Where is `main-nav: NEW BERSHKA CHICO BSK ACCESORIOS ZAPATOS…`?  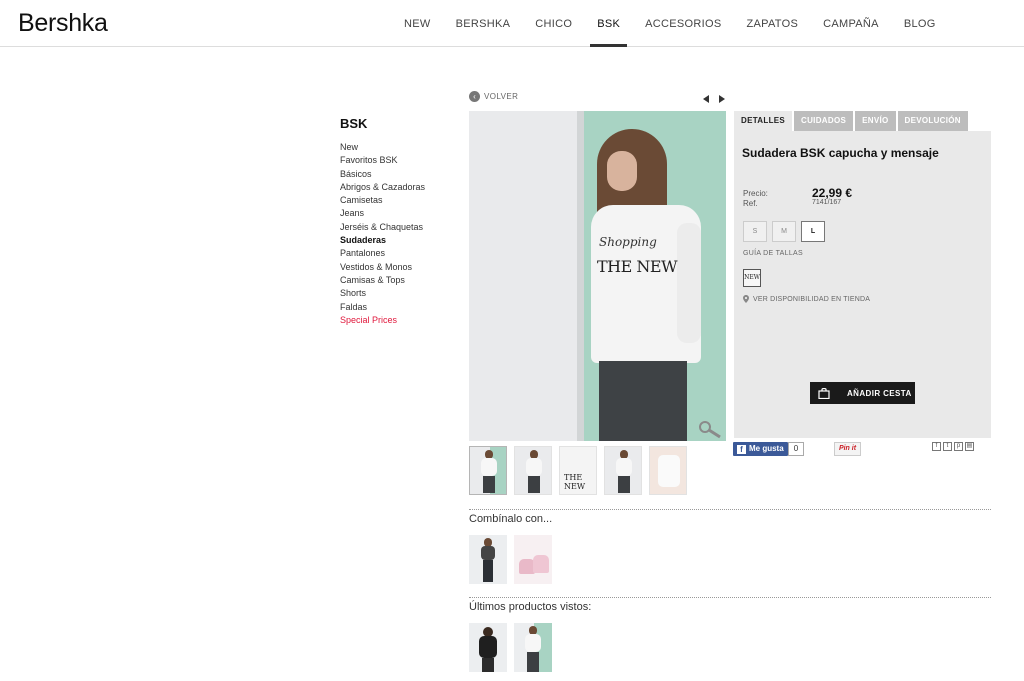
main-nav: NEW BERSHKA CHICO BSK ACCESORIOS ZAPATOS… is located at coordinates (682, 23).